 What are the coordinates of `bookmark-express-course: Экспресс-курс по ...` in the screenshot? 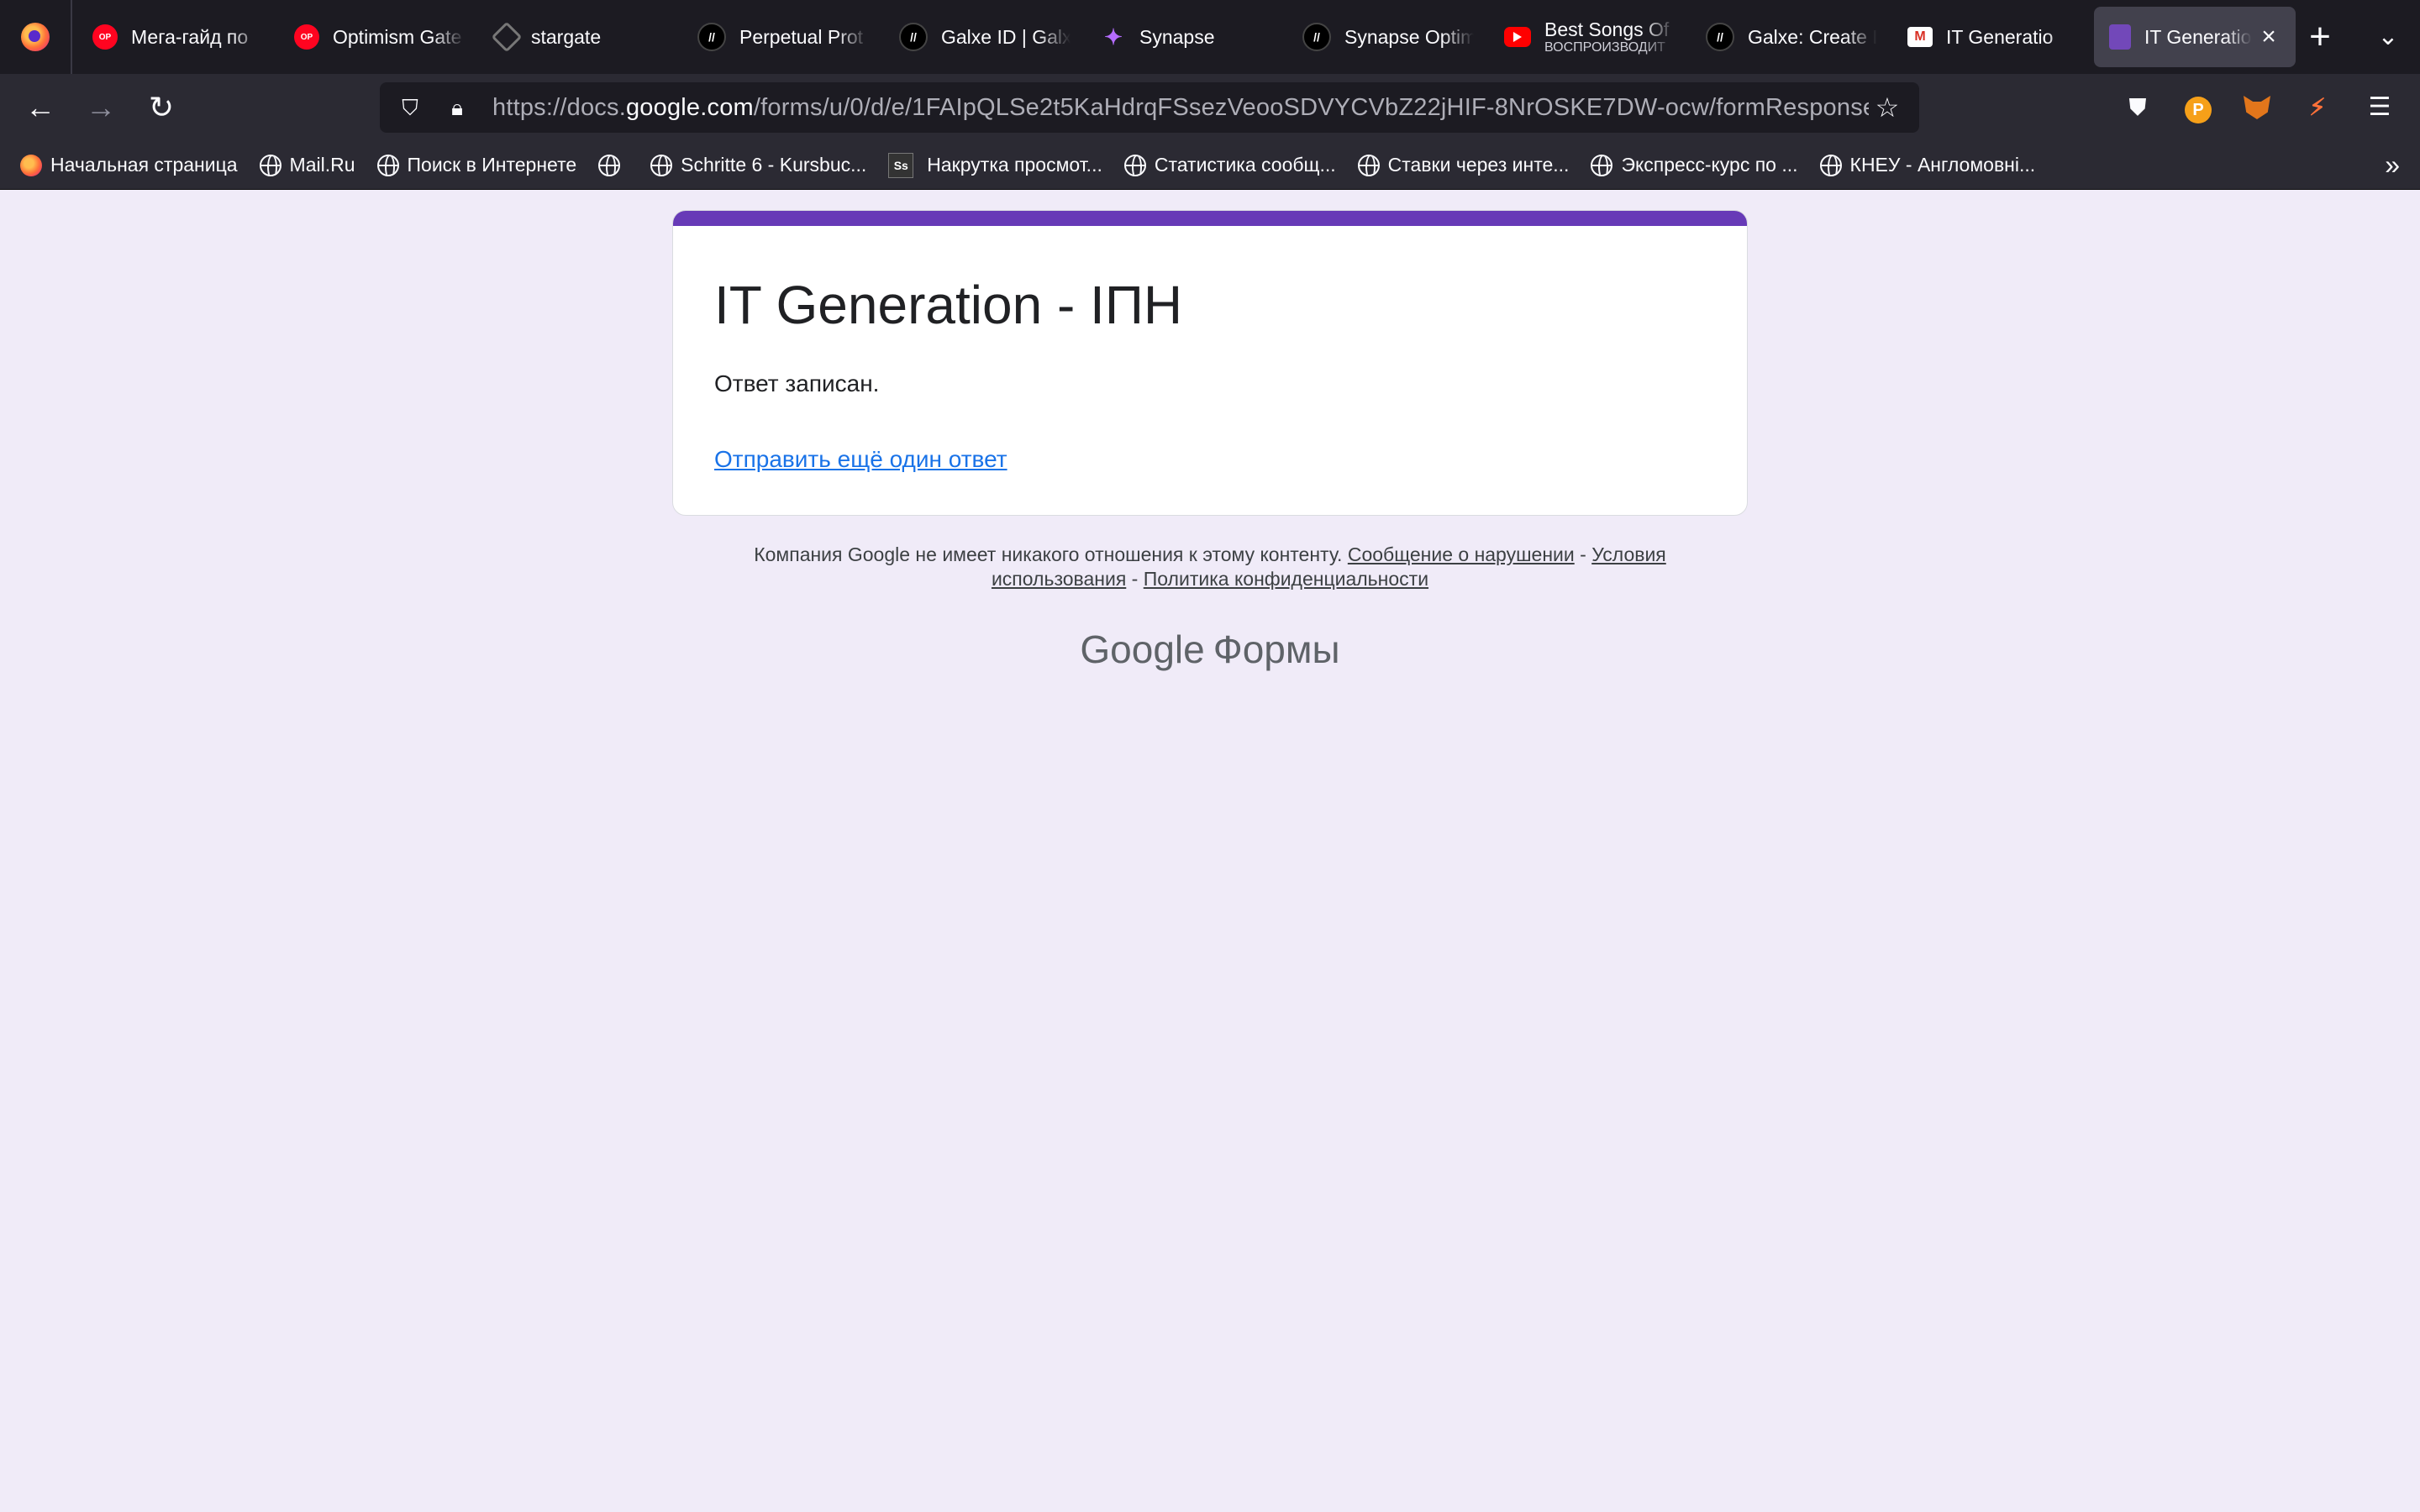 It's located at (1694, 165).